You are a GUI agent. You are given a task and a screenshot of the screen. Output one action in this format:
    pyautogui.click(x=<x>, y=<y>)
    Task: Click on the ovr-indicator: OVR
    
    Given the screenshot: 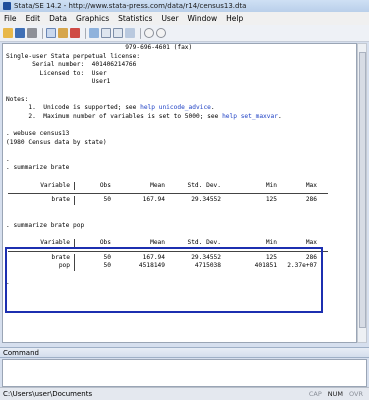 What is the action you would take?
    pyautogui.click(x=356, y=394)
    